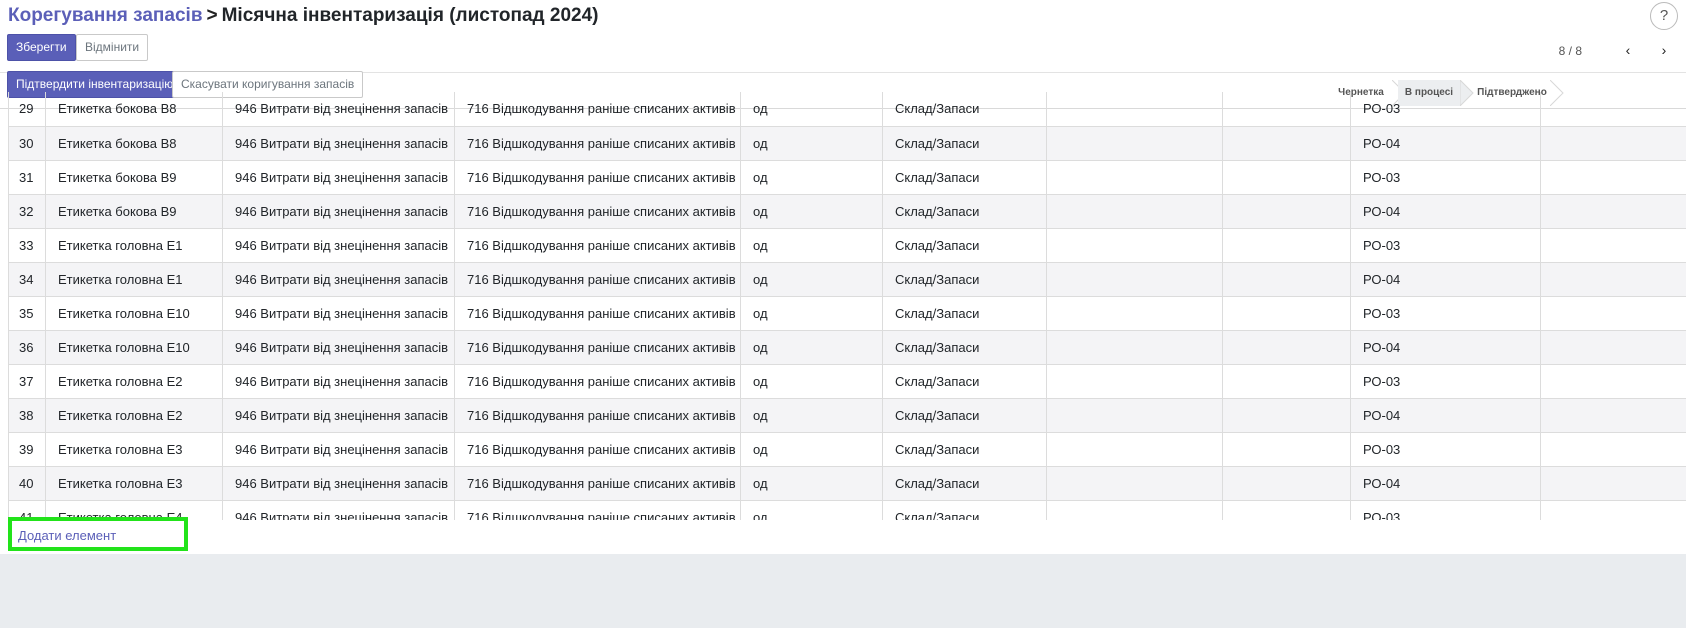 The image size is (1686, 628). I want to click on pager-prev-icon: ‹, so click(1628, 50).